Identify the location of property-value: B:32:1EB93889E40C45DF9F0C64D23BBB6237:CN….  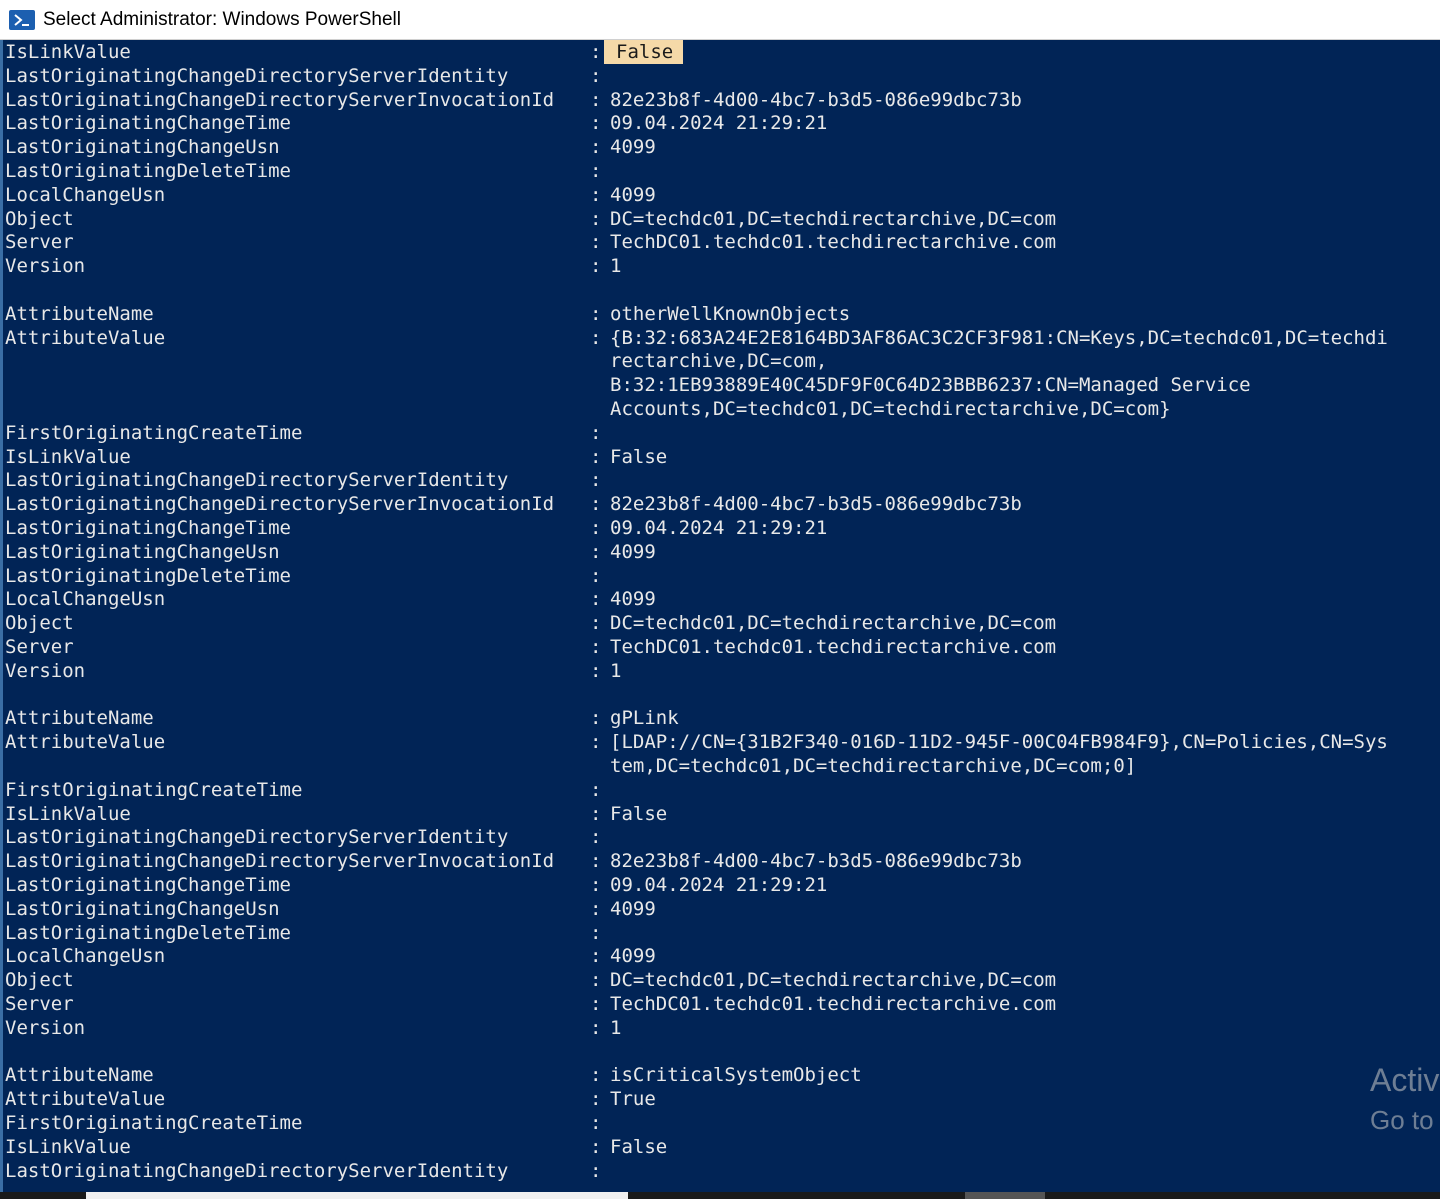
(930, 385).